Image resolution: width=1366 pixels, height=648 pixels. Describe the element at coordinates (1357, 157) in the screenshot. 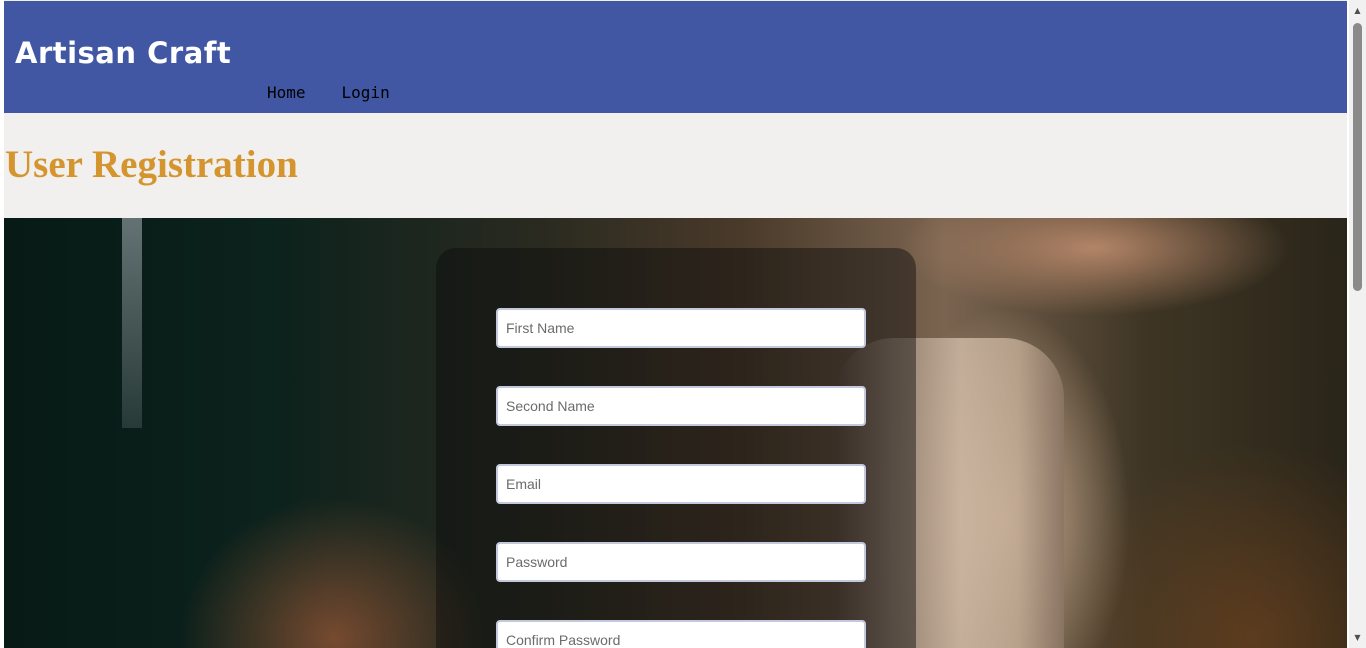

I see `scrollbar-thumb` at that location.